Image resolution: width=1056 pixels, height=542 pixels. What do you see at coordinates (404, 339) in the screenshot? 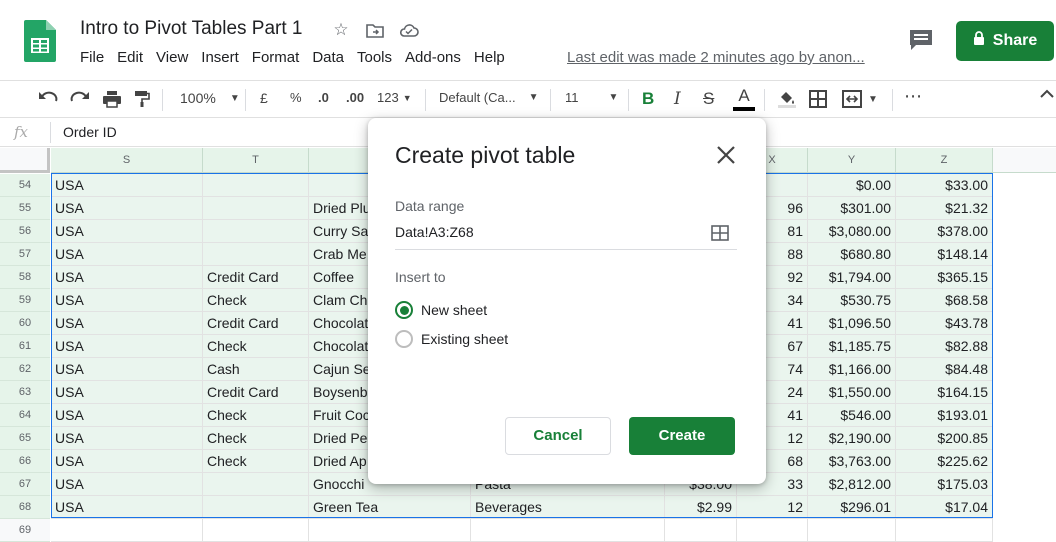
I see `radio-unselected-icon` at bounding box center [404, 339].